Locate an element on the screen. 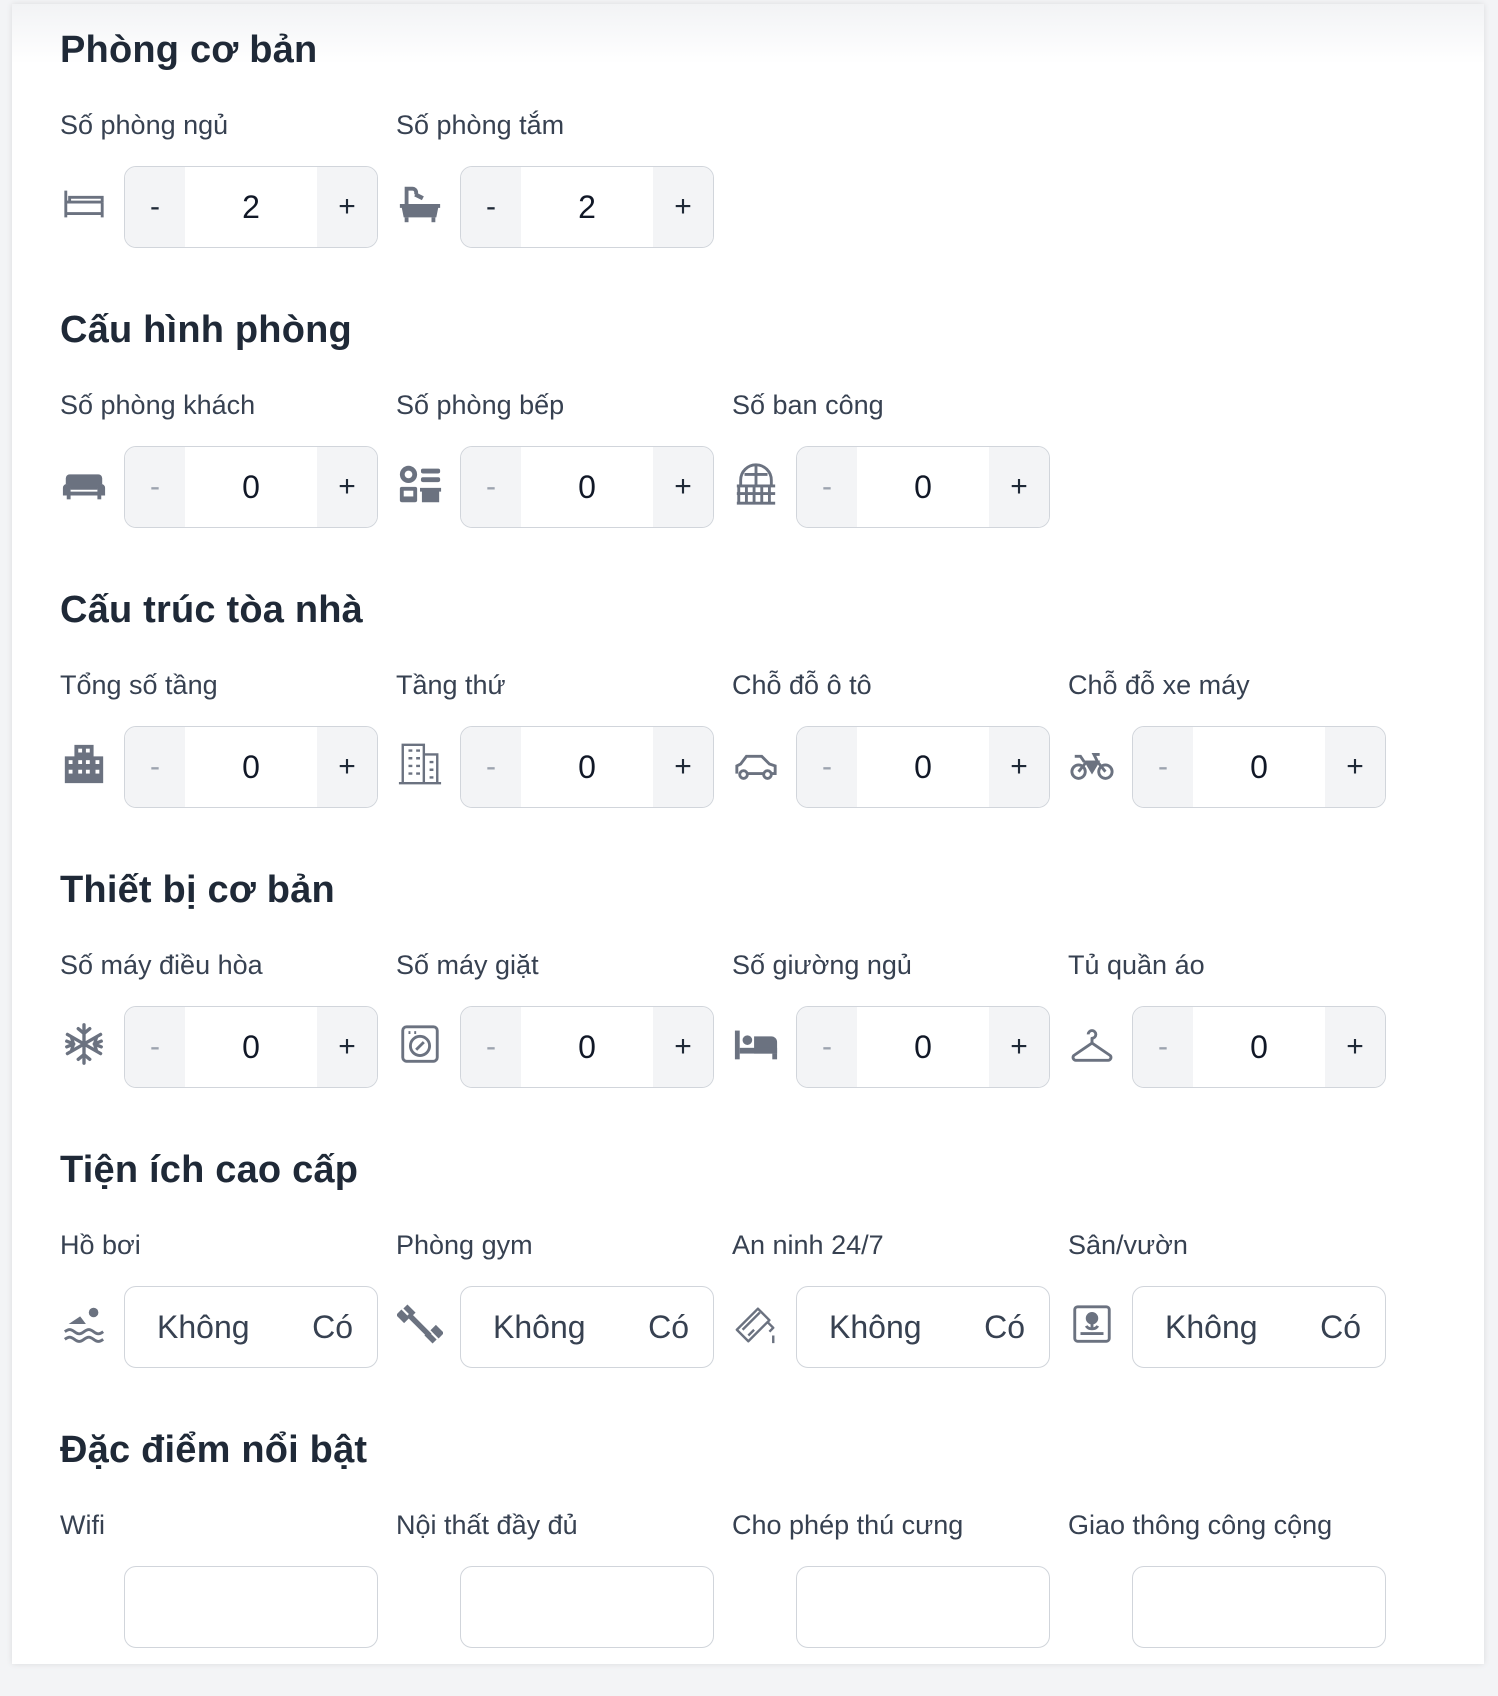 The width and height of the screenshot is (1498, 1696). field-row: Số phòng ngủ - 2 + Số phòng tắm - 2 + is located at coordinates (760, 183).